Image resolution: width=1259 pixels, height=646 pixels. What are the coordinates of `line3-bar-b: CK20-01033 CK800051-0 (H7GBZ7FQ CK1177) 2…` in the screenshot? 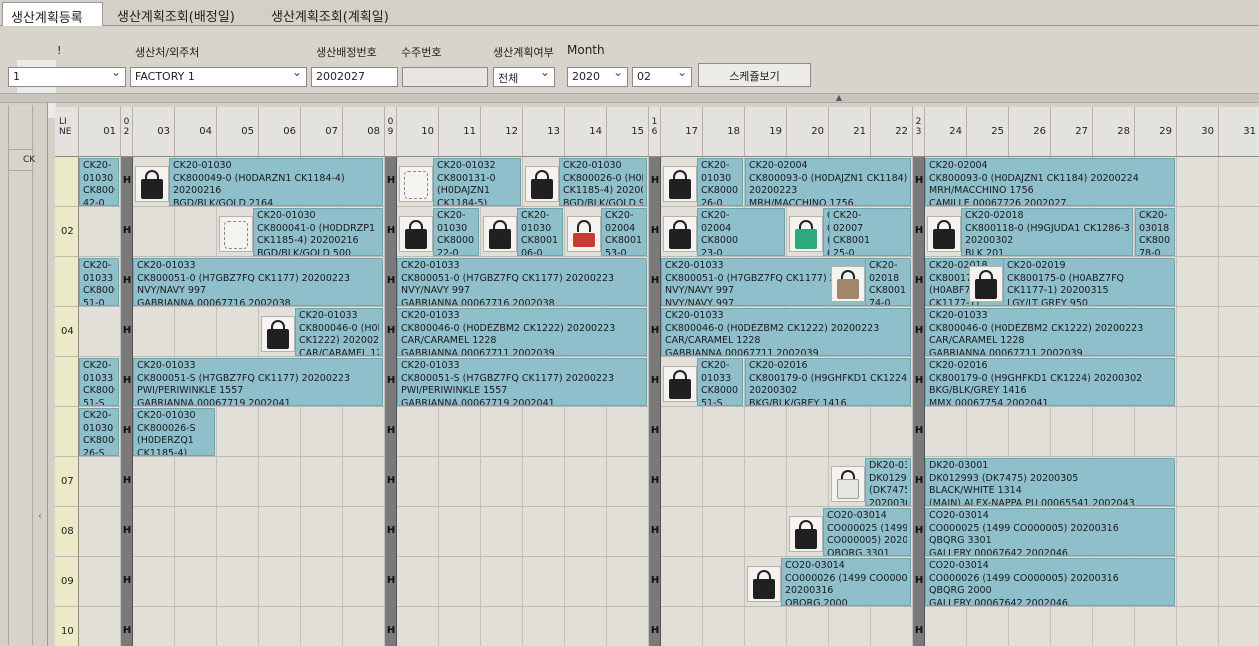 It's located at (258, 282).